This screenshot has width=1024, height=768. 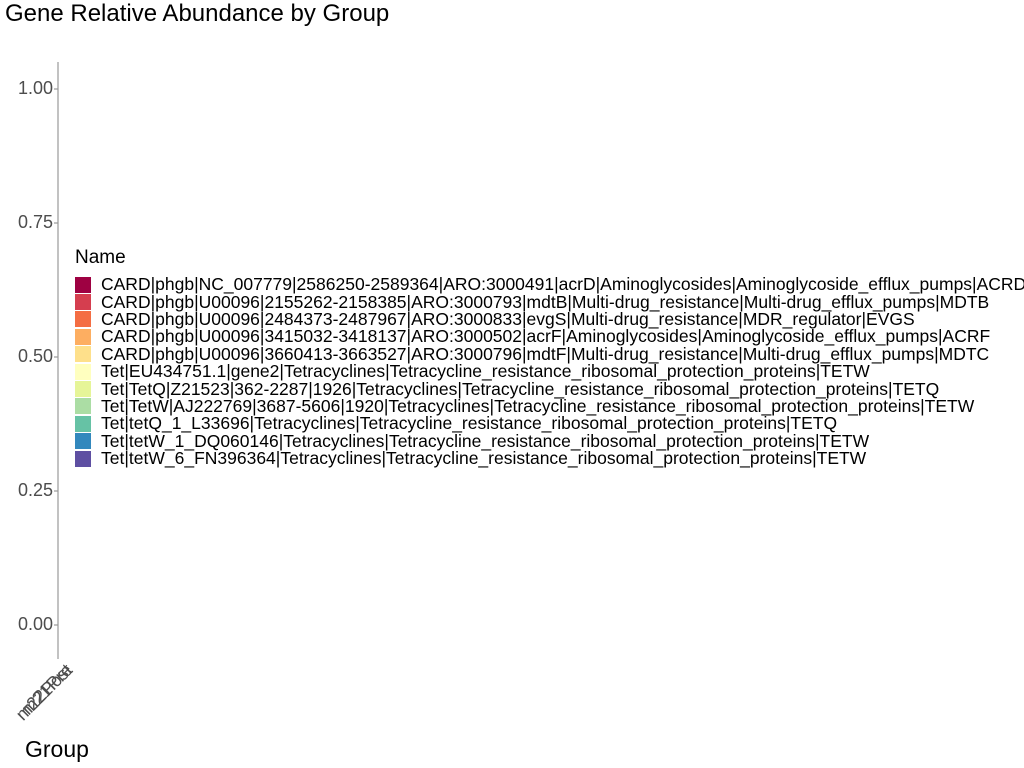 What do you see at coordinates (35, 624) in the screenshot?
I see `y-tick-label: 0.00` at bounding box center [35, 624].